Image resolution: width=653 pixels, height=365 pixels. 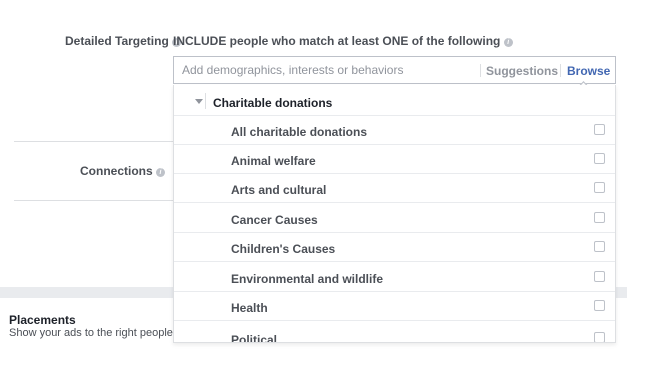 I want to click on detailed-targeting-search: Suggestions Browse, so click(x=394, y=75).